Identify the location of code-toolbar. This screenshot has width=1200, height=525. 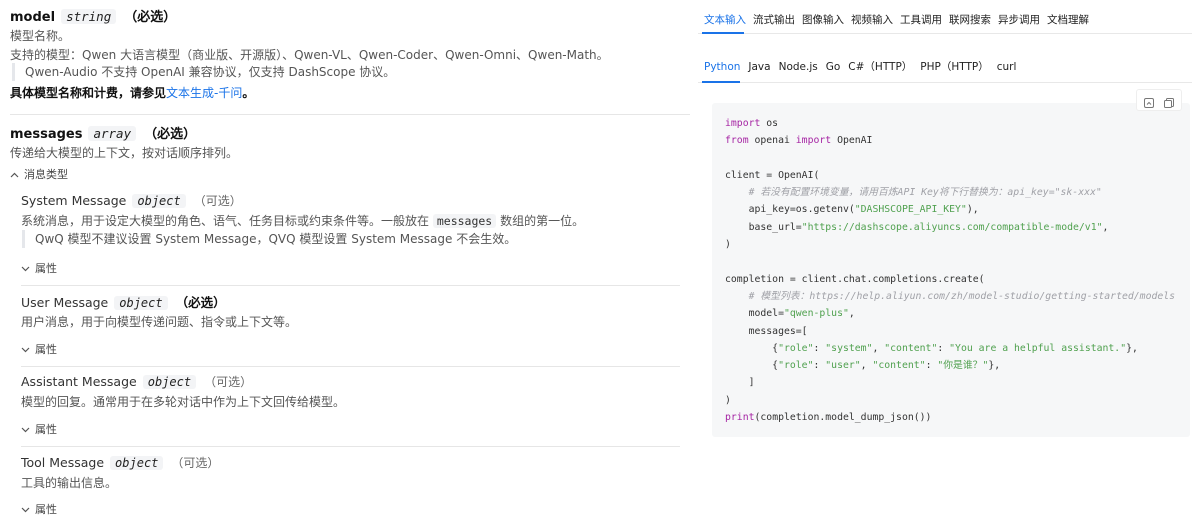
(1159, 100).